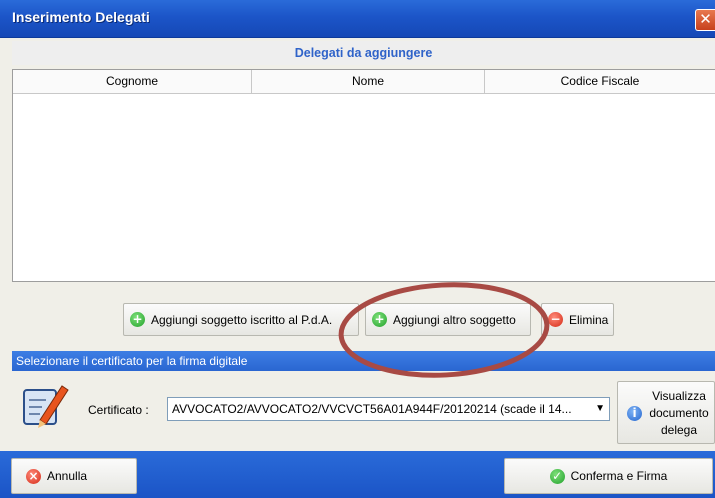  I want to click on info-icon: i, so click(634, 413).